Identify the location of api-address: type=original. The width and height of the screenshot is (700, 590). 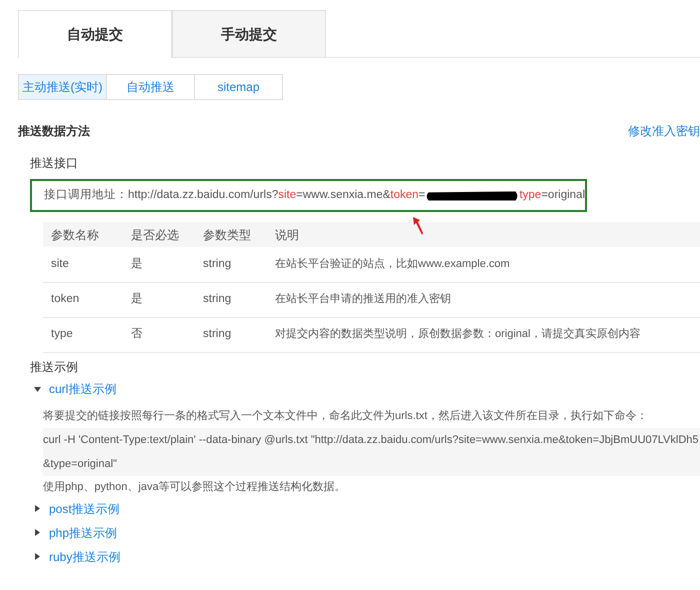
(552, 196).